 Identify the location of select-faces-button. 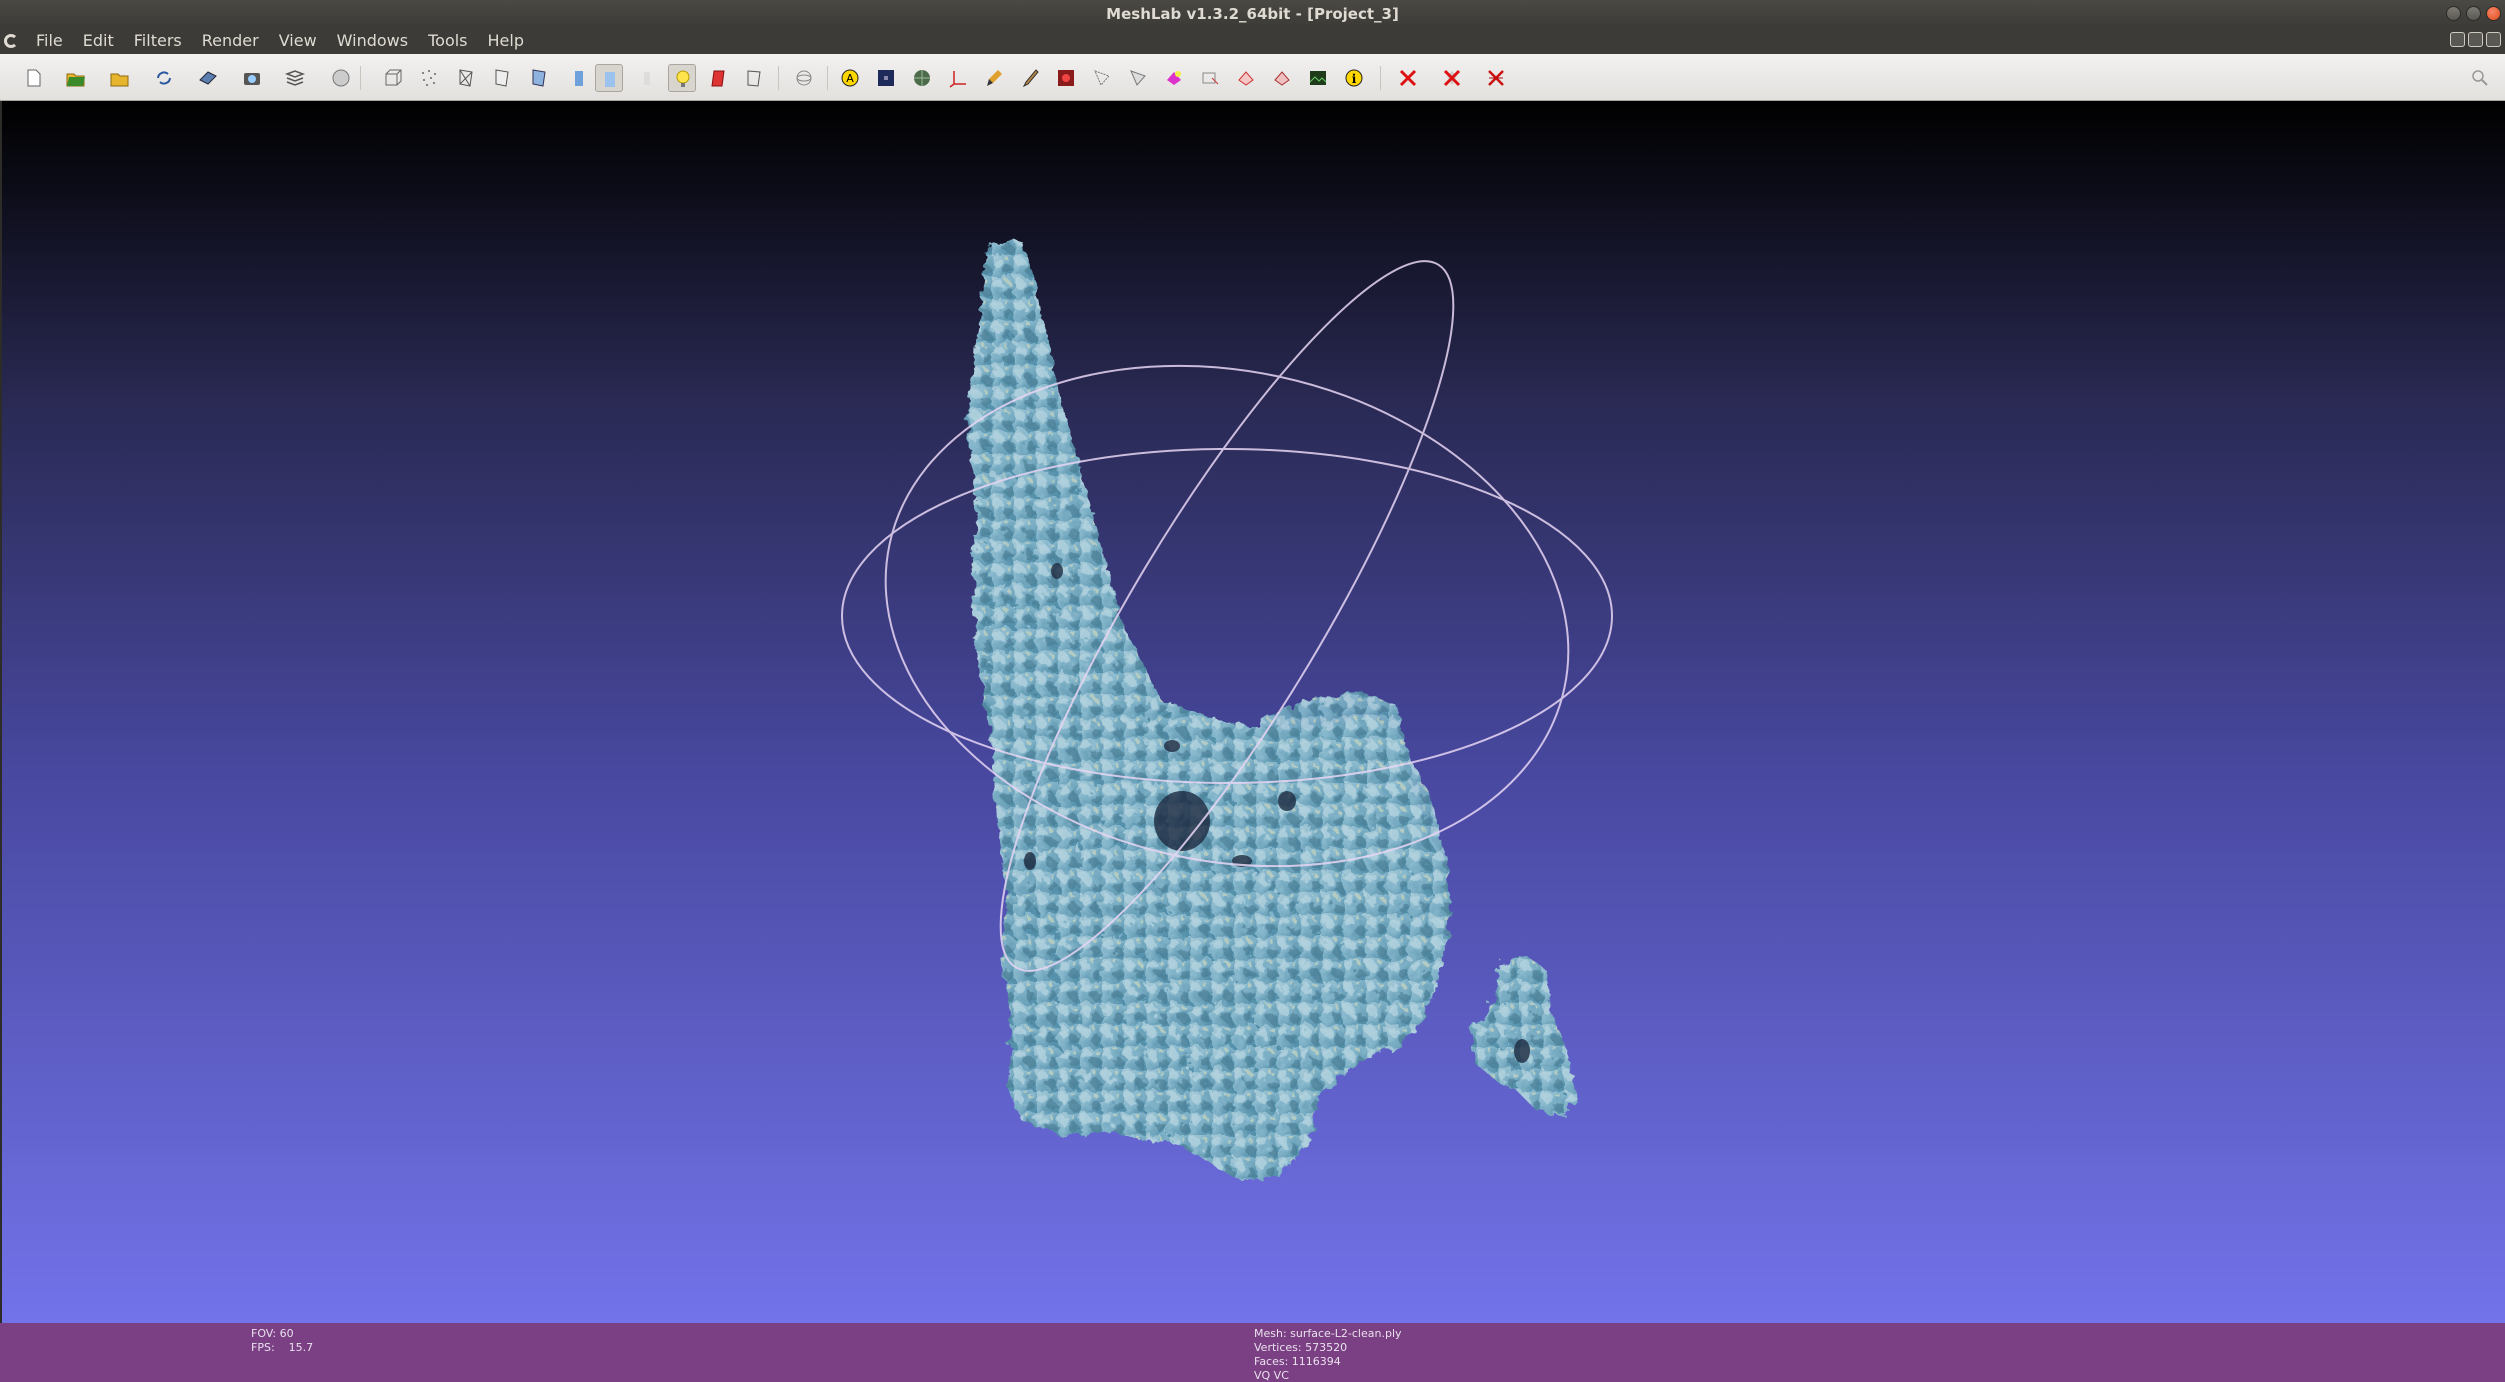
(1138, 78).